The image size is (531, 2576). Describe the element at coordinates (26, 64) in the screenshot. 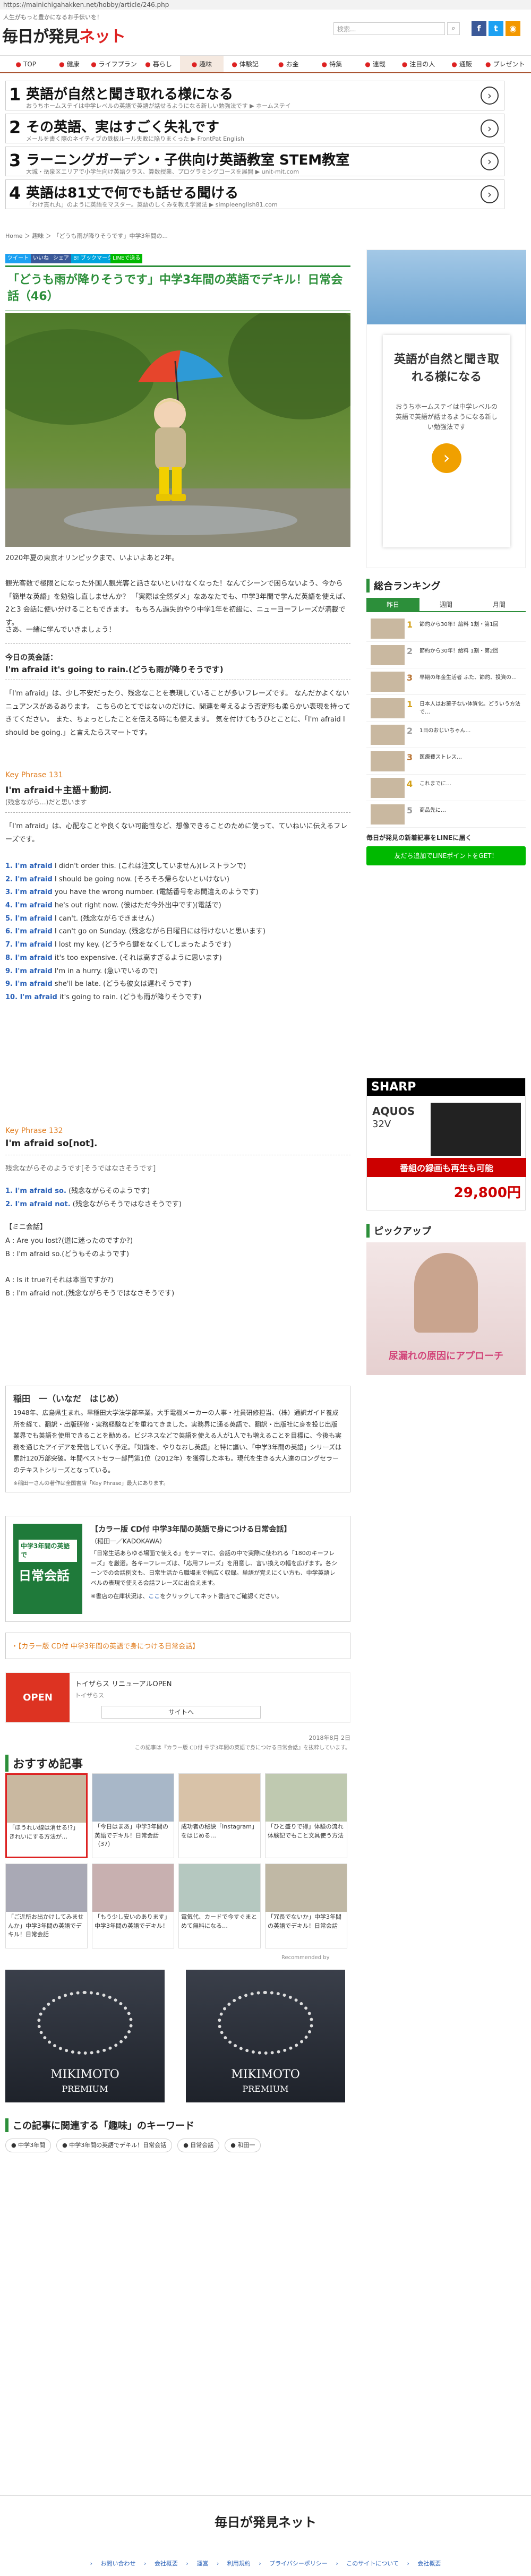

I see `nav-item-0: ● TOP` at that location.